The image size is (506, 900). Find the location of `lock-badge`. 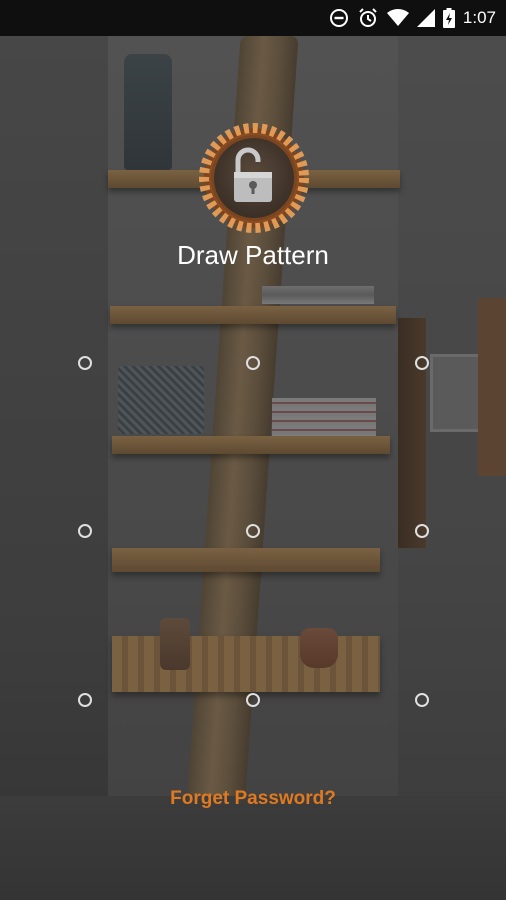

lock-badge is located at coordinates (254, 178).